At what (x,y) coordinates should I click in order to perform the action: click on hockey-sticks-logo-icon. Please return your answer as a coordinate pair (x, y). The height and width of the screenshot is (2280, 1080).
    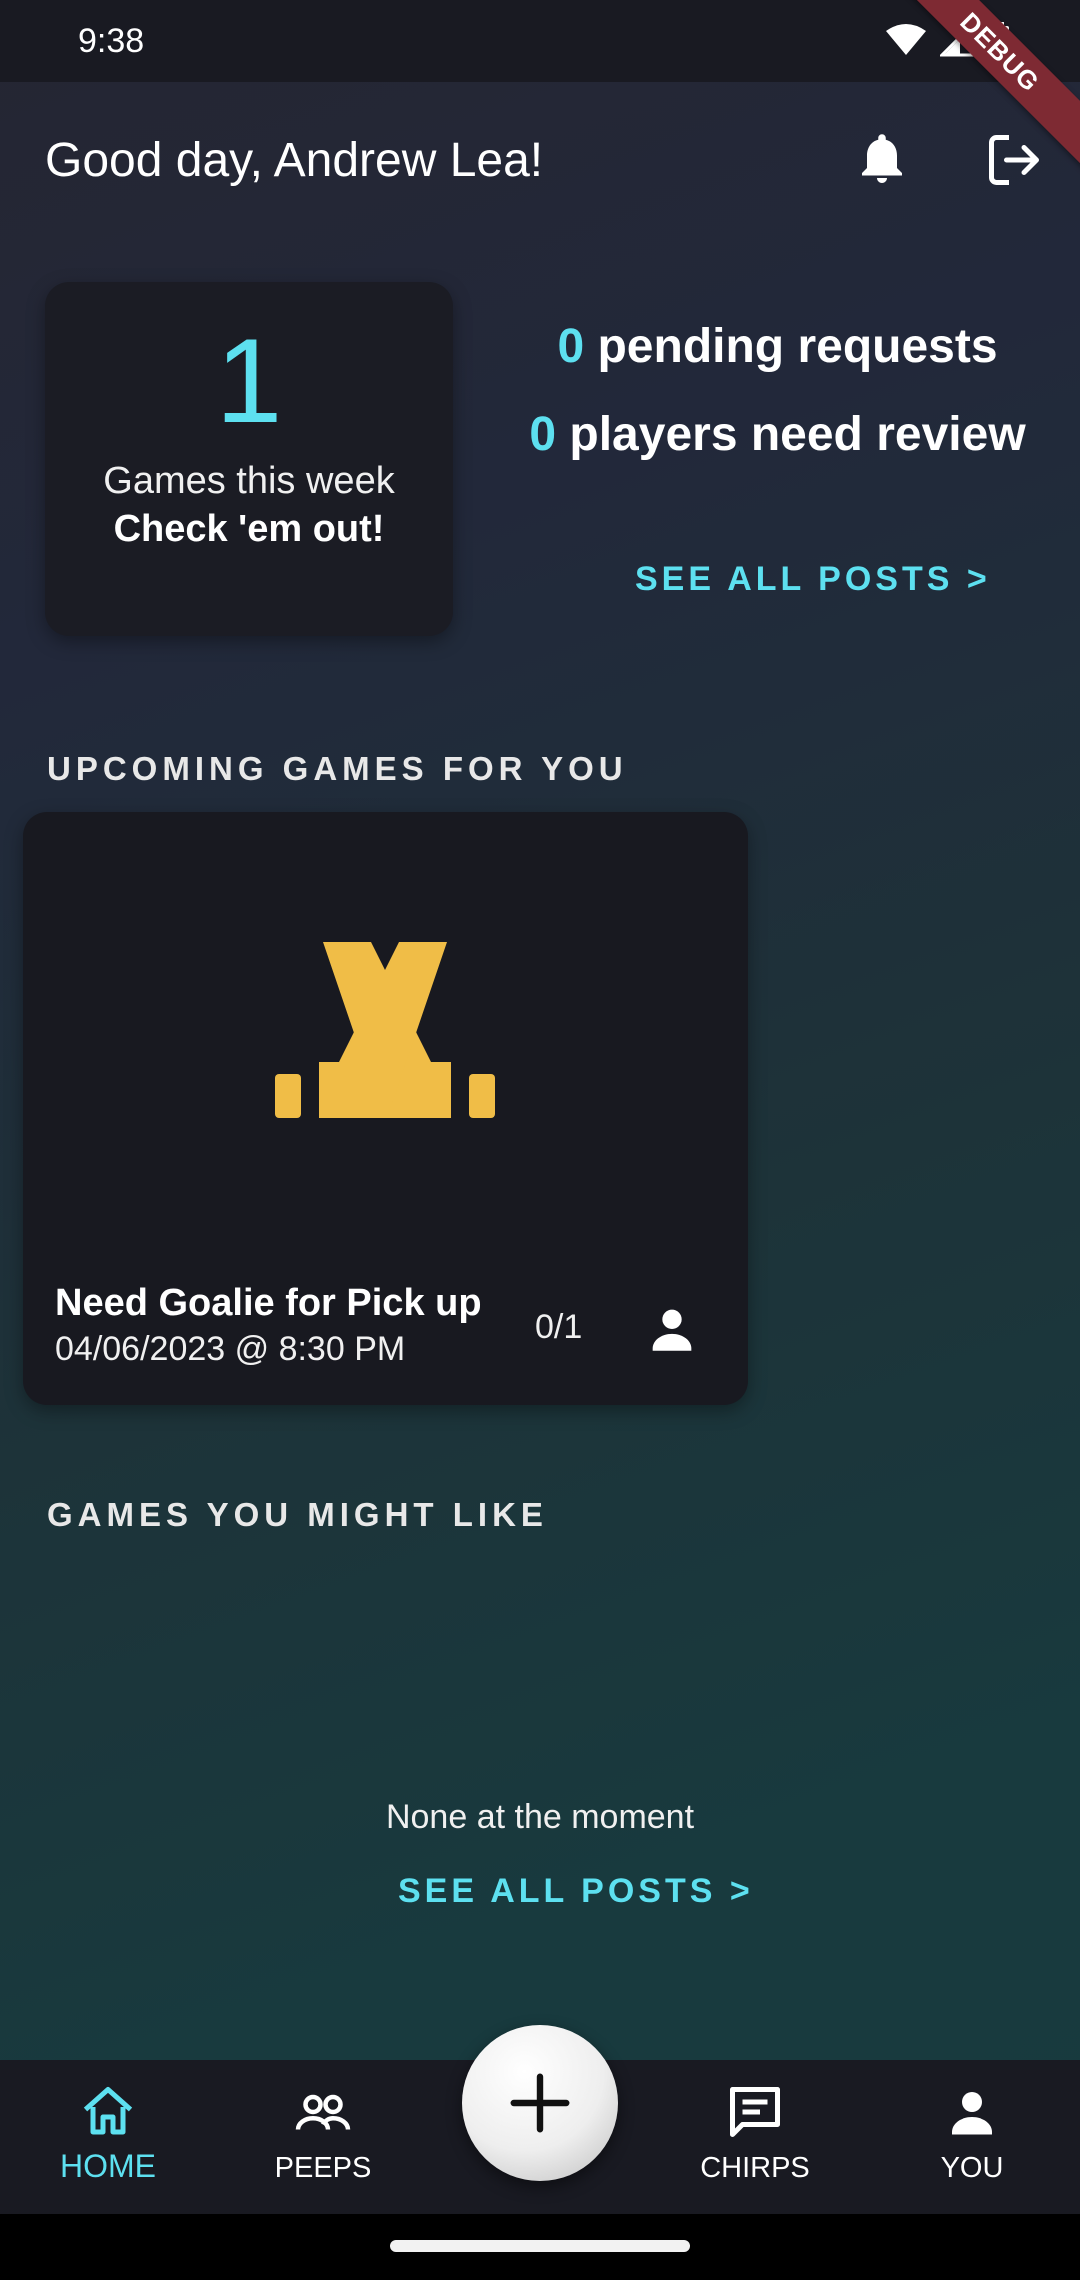
    Looking at the image, I should click on (385, 1030).